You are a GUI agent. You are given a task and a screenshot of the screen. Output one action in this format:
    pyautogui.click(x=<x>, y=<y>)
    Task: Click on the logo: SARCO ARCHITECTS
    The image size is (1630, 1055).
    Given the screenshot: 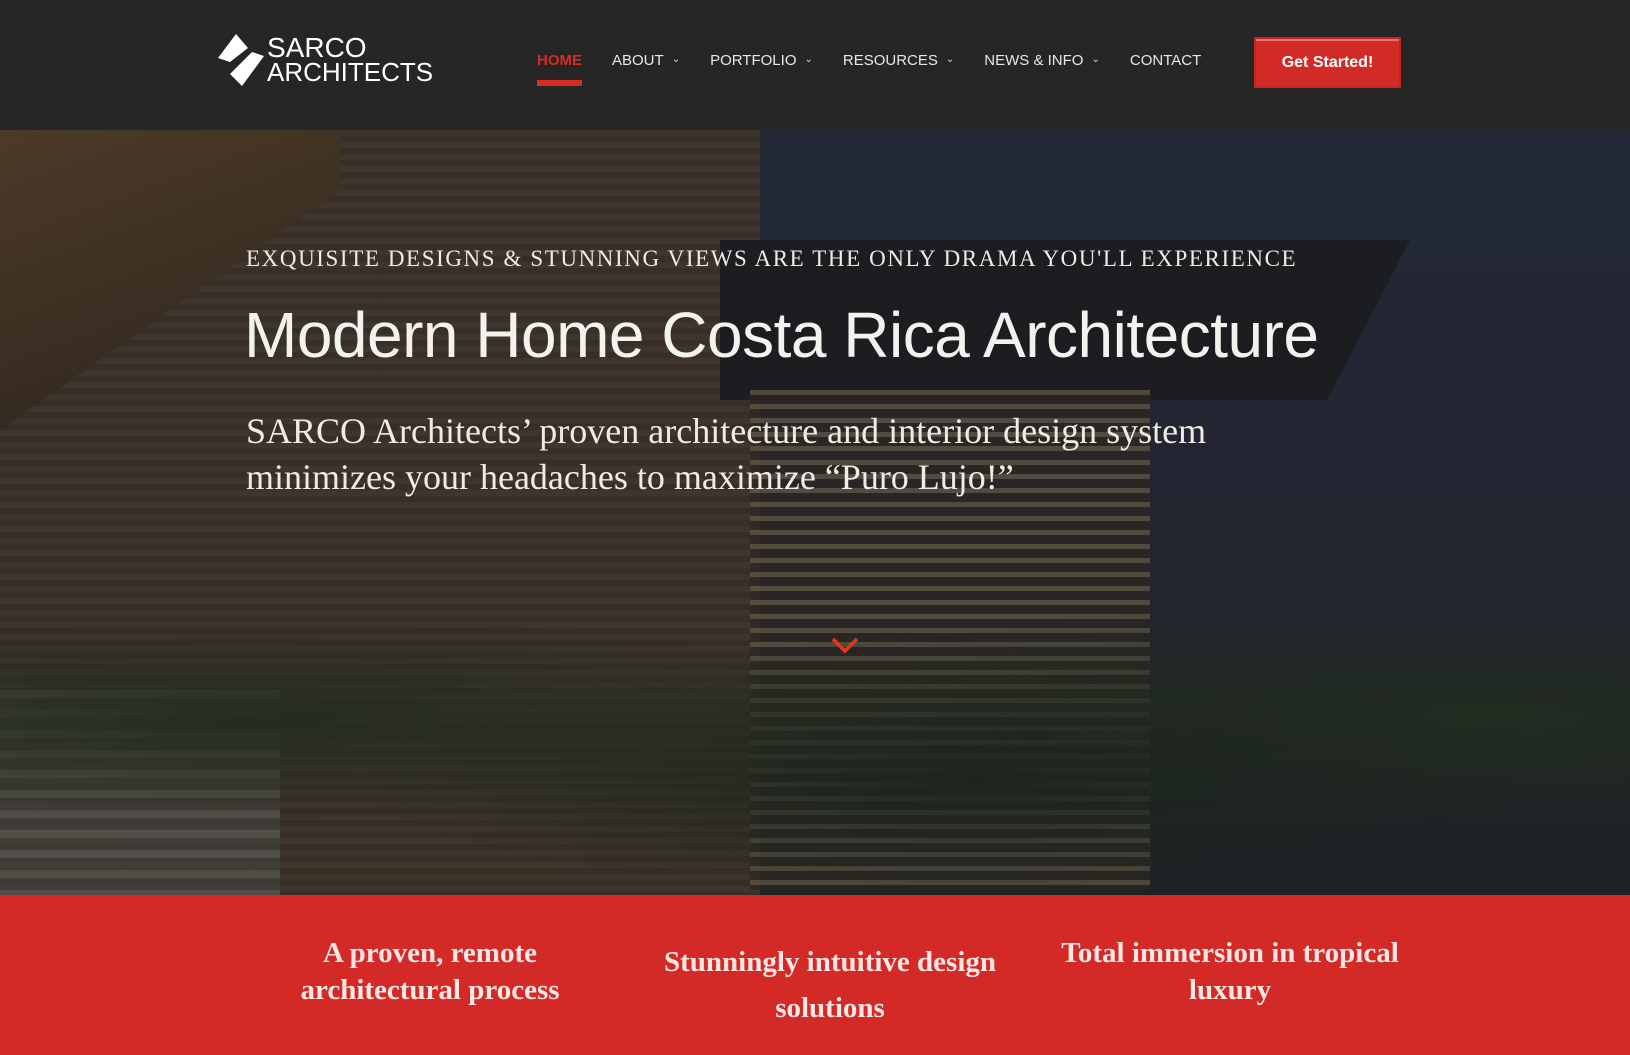 What is the action you would take?
    pyautogui.click(x=325, y=60)
    